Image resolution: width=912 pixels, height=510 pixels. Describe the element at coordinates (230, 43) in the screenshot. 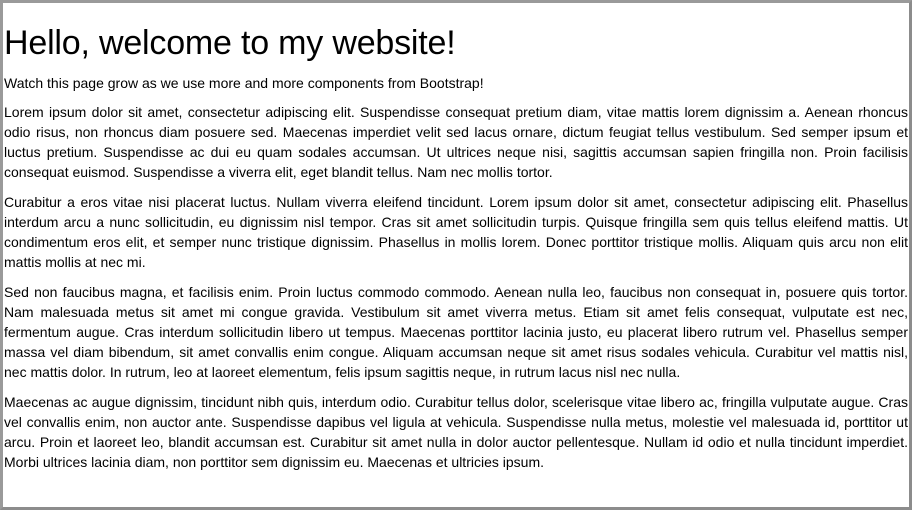

I see `page-title: Hello, welcome to my website!` at that location.